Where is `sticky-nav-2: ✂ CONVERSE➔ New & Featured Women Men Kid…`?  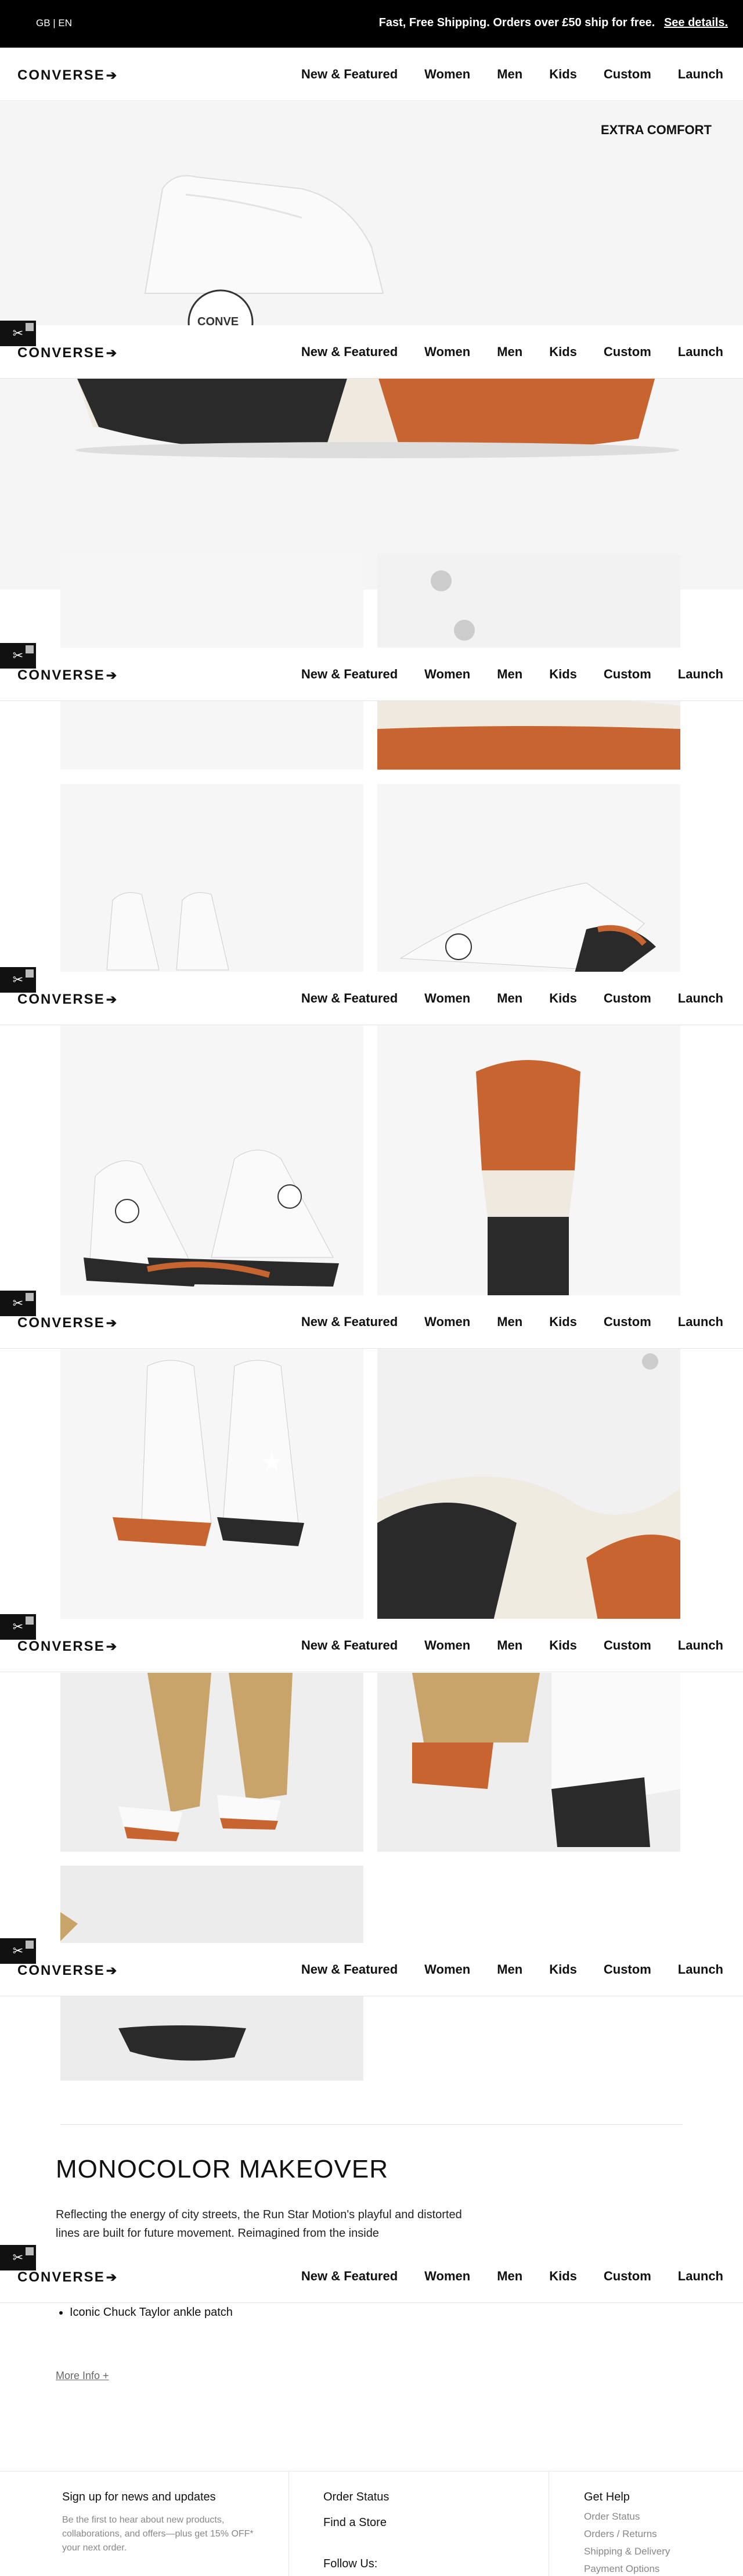
sticky-nav-2: ✂ CONVERSE➔ New & Featured Women Men Kid… is located at coordinates (371, 672).